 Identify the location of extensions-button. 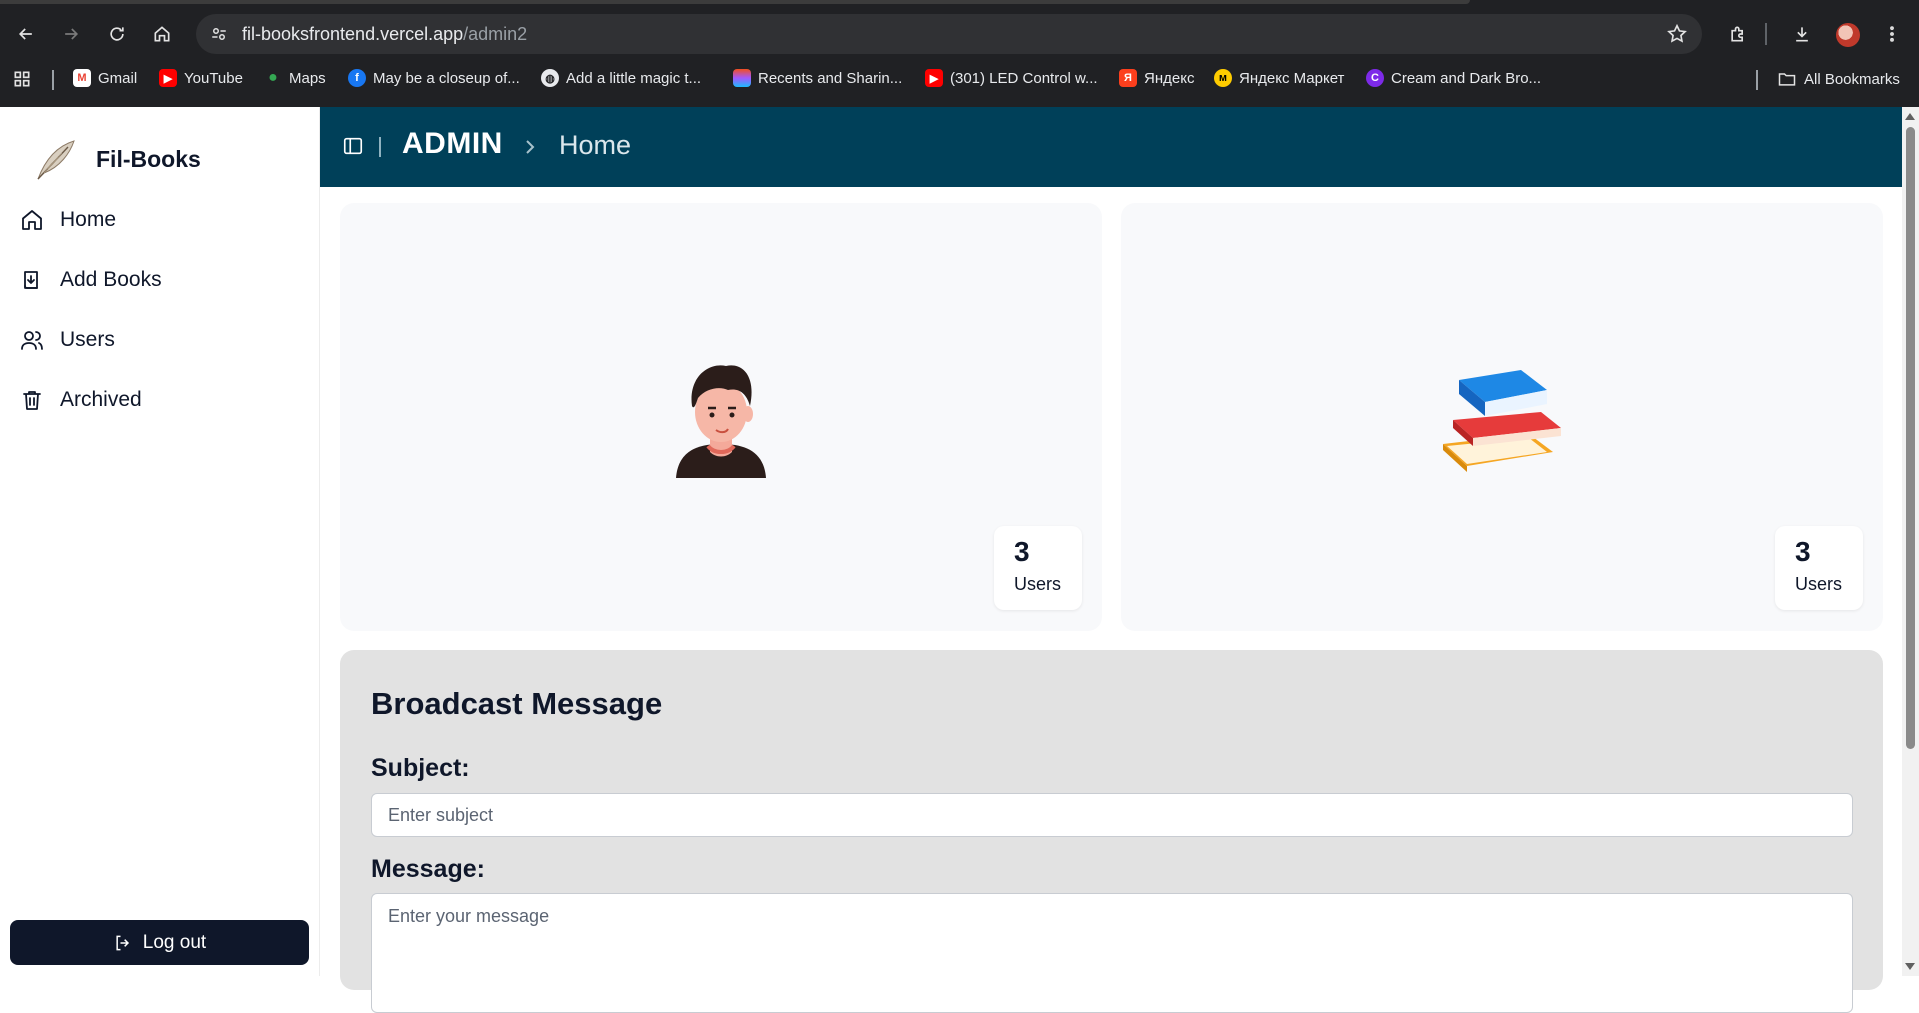
(1738, 34).